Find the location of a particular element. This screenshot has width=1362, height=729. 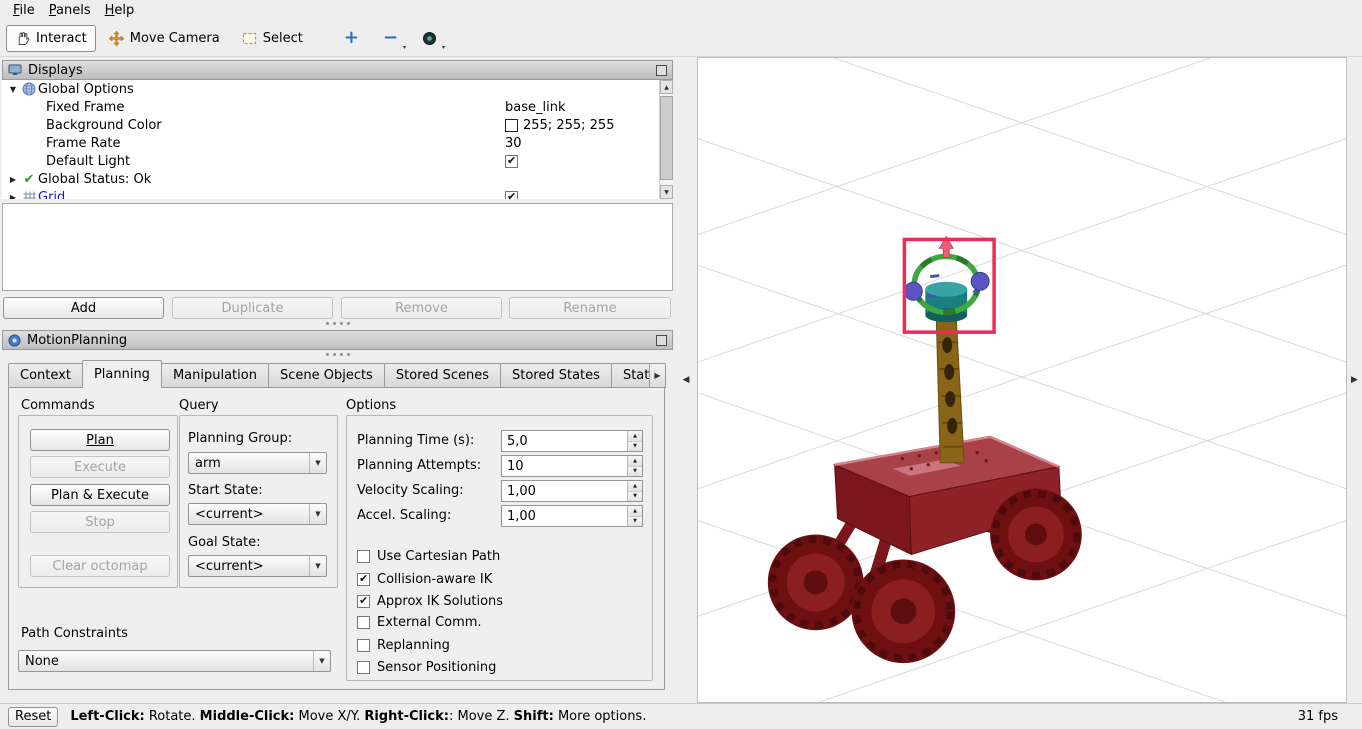

reset-button: Reset is located at coordinates (33, 716).